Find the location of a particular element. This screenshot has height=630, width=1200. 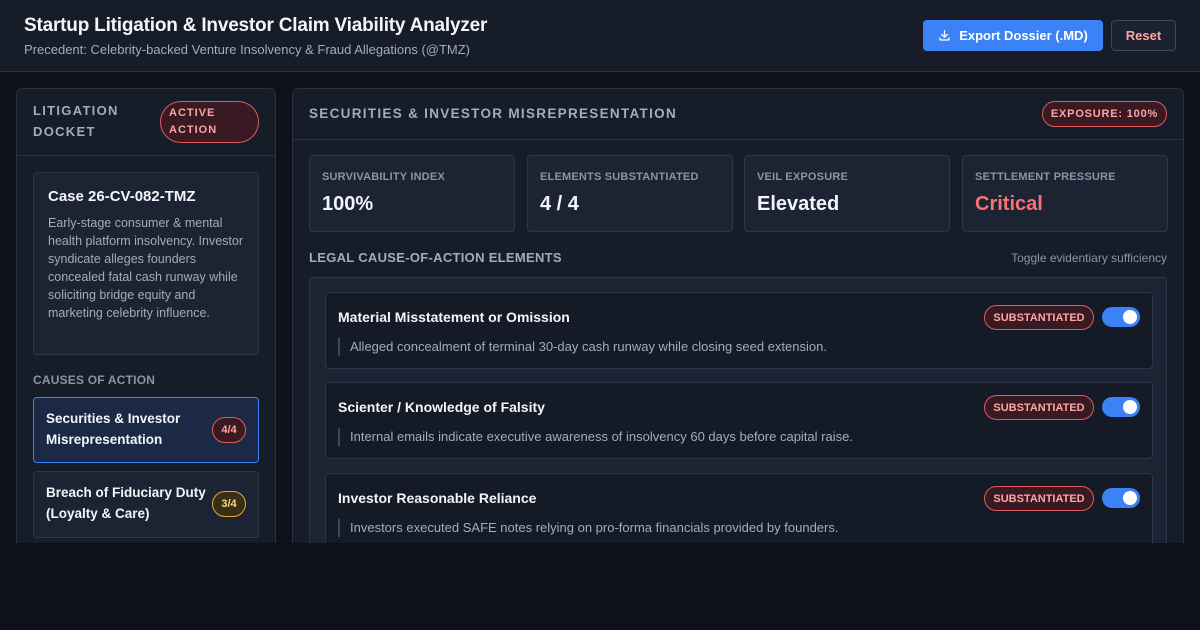

reset-button: Reset is located at coordinates (1143, 35).